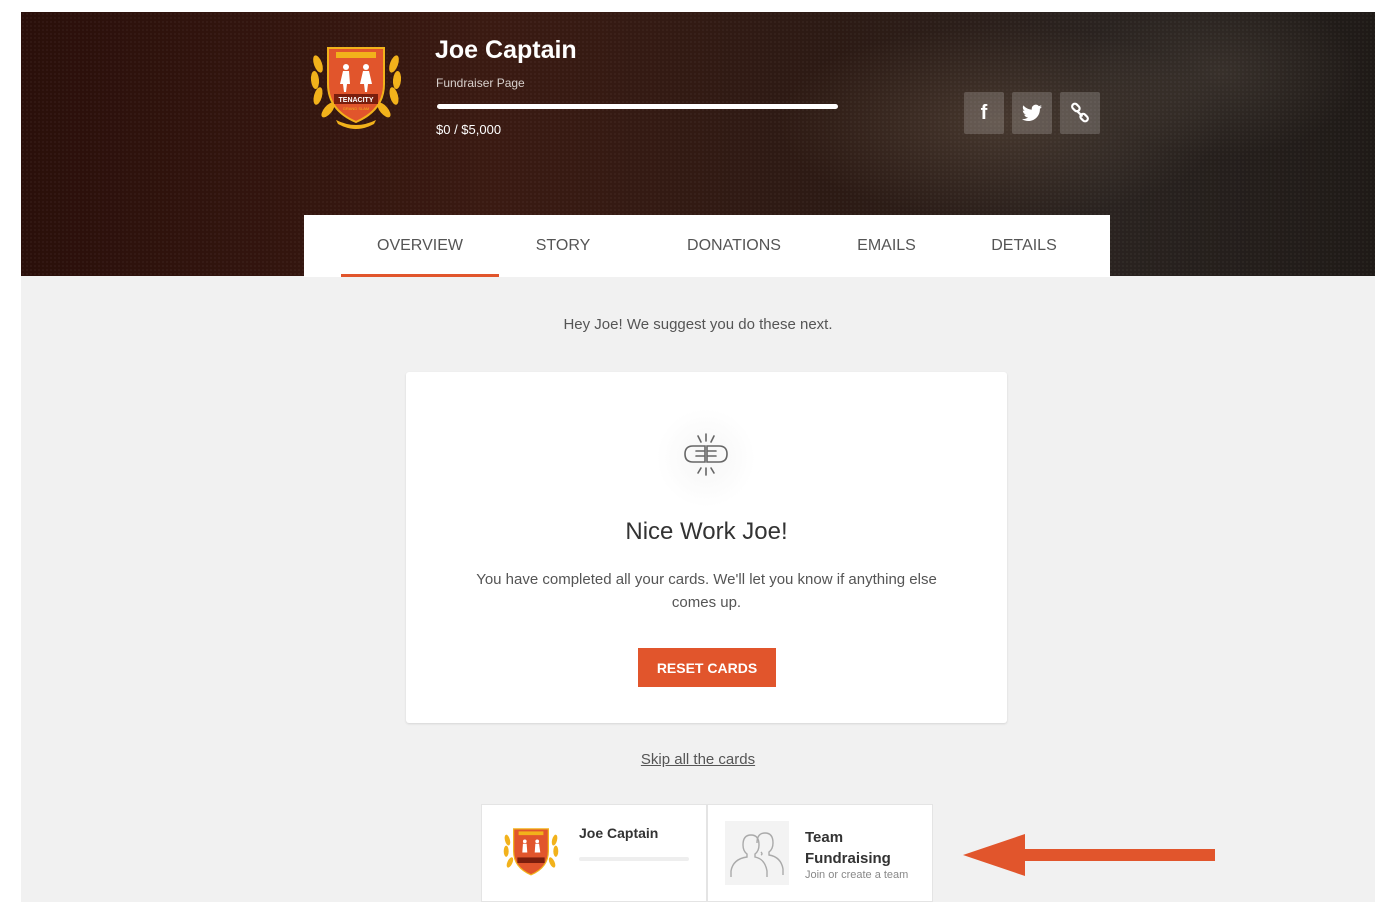  What do you see at coordinates (506, 50) in the screenshot?
I see `fundraiser-name: Joe Captain` at bounding box center [506, 50].